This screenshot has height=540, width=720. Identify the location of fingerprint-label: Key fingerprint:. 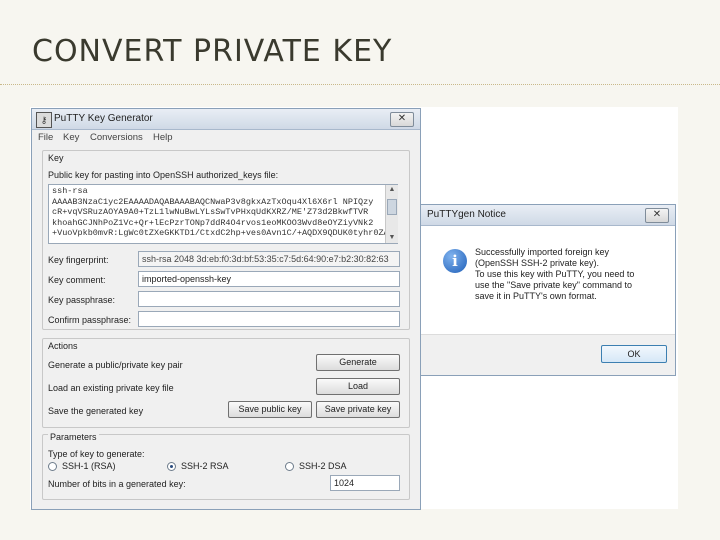
(78, 260).